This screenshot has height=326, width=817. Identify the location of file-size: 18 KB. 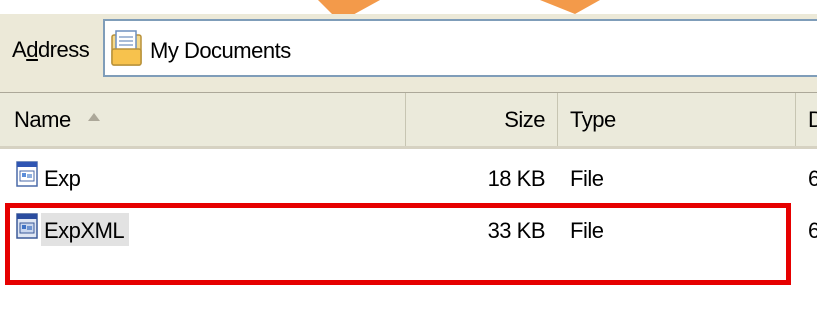
(516, 178).